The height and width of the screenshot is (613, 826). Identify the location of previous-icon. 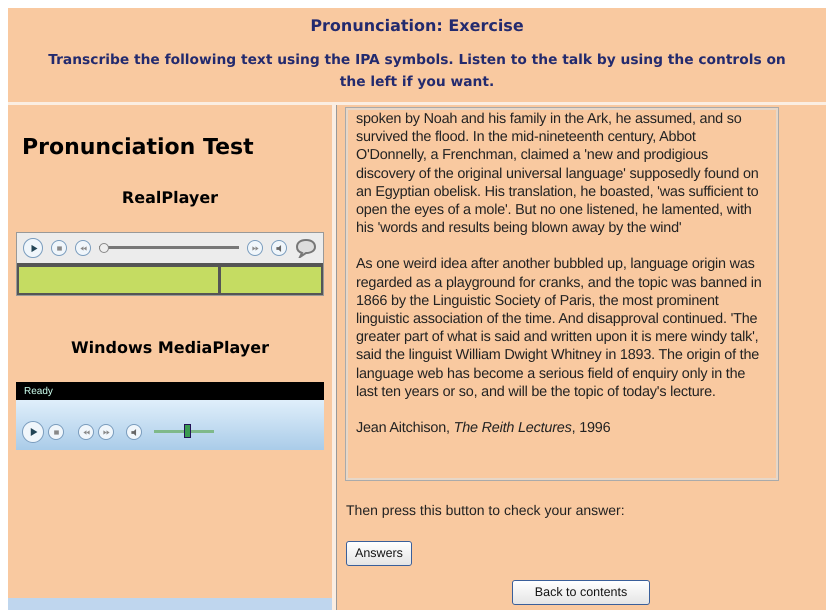
(86, 432).